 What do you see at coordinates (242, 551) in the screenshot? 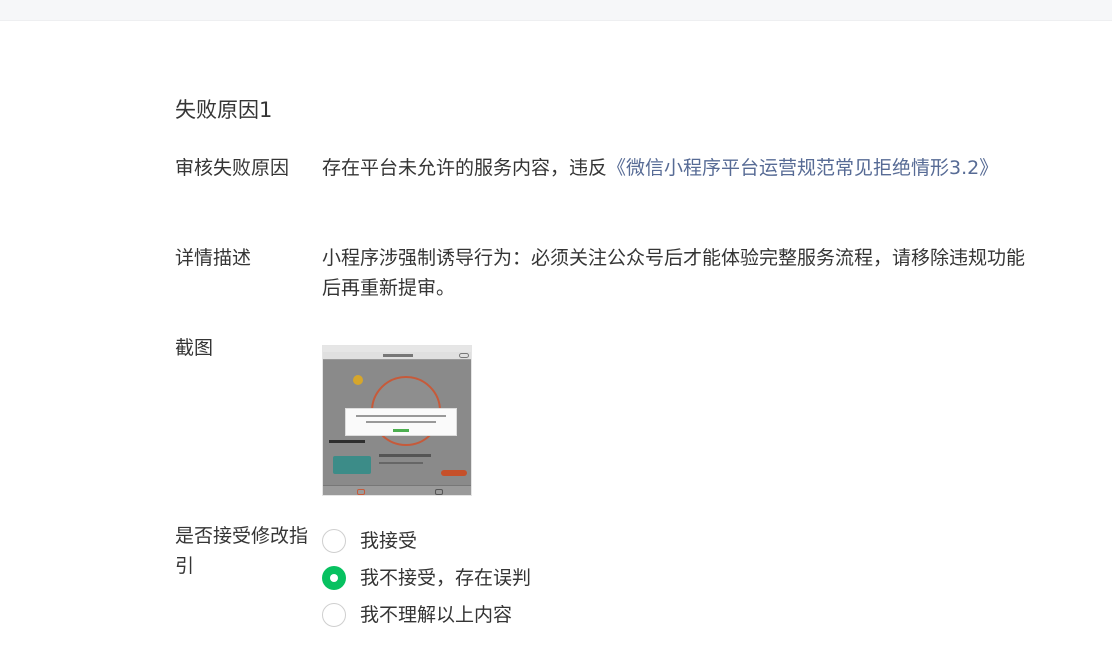
I see `accept-label: 是否接受修改指引` at bounding box center [242, 551].